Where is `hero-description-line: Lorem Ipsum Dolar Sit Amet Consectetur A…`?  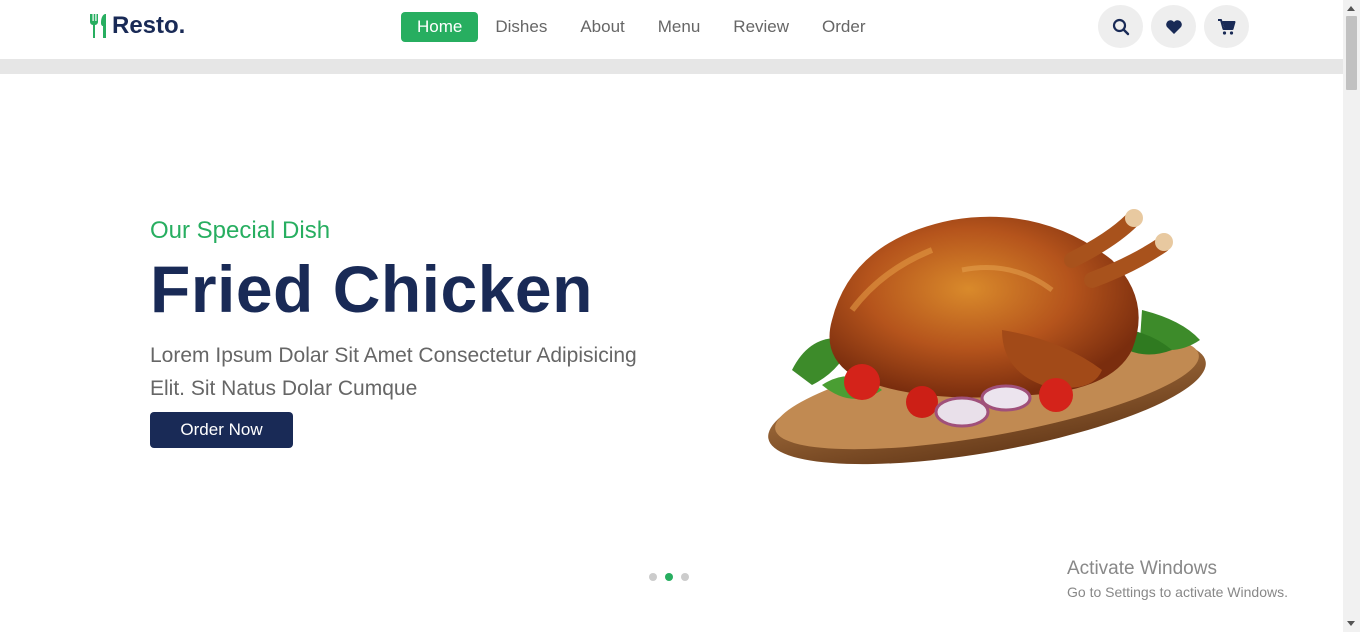 hero-description-line: Lorem Ipsum Dolar Sit Amet Consectetur A… is located at coordinates (393, 355).